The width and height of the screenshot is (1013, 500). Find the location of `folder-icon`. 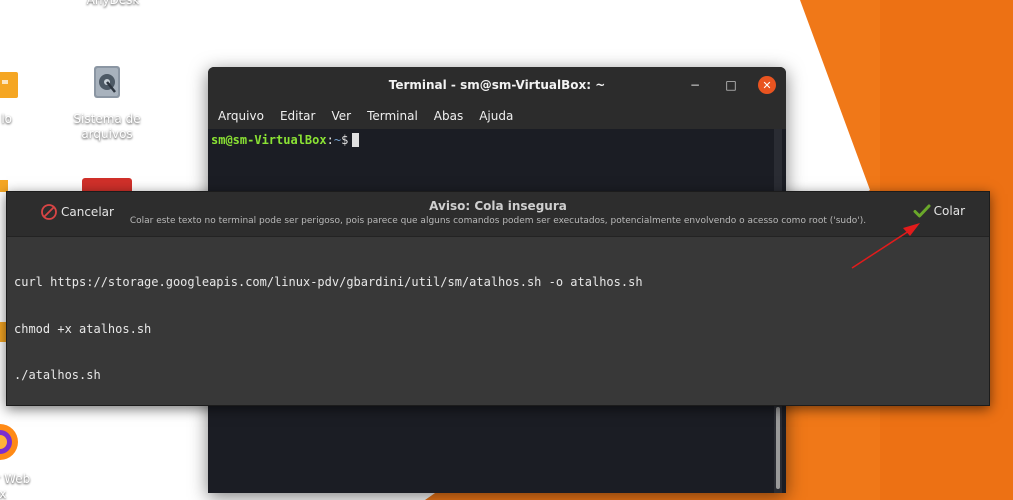

folder-icon is located at coordinates (9, 84).